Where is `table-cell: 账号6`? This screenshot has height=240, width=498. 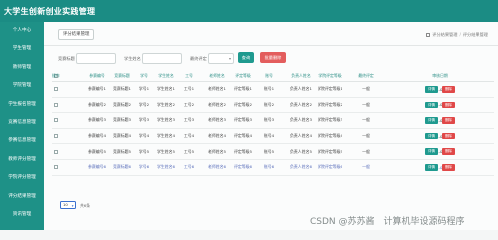 table-cell: 账号6 is located at coordinates (269, 167).